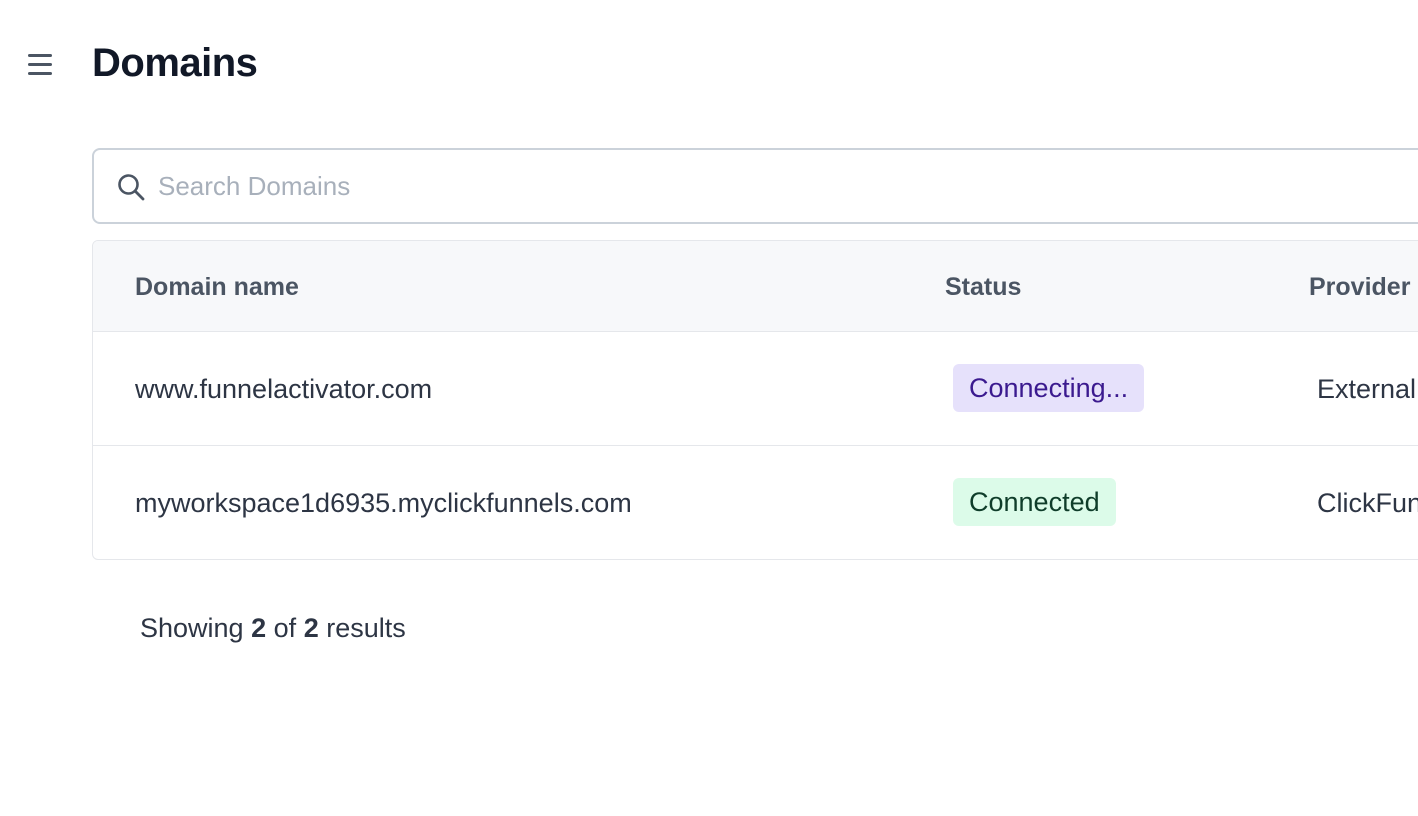 The width and height of the screenshot is (1418, 816). I want to click on results-summary: Showing 2 of 2 results, so click(273, 628).